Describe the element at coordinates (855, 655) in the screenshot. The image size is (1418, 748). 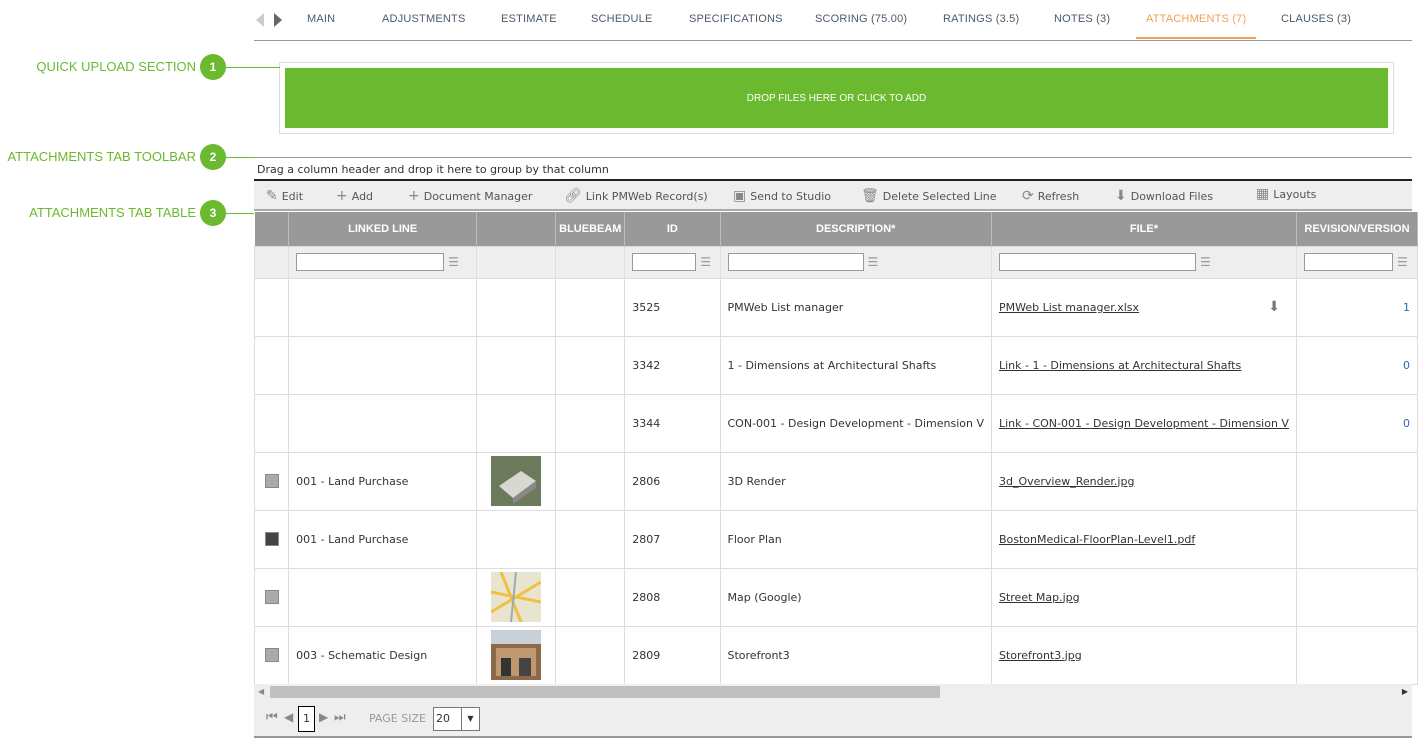
I see `description-cell: Storefront3` at that location.